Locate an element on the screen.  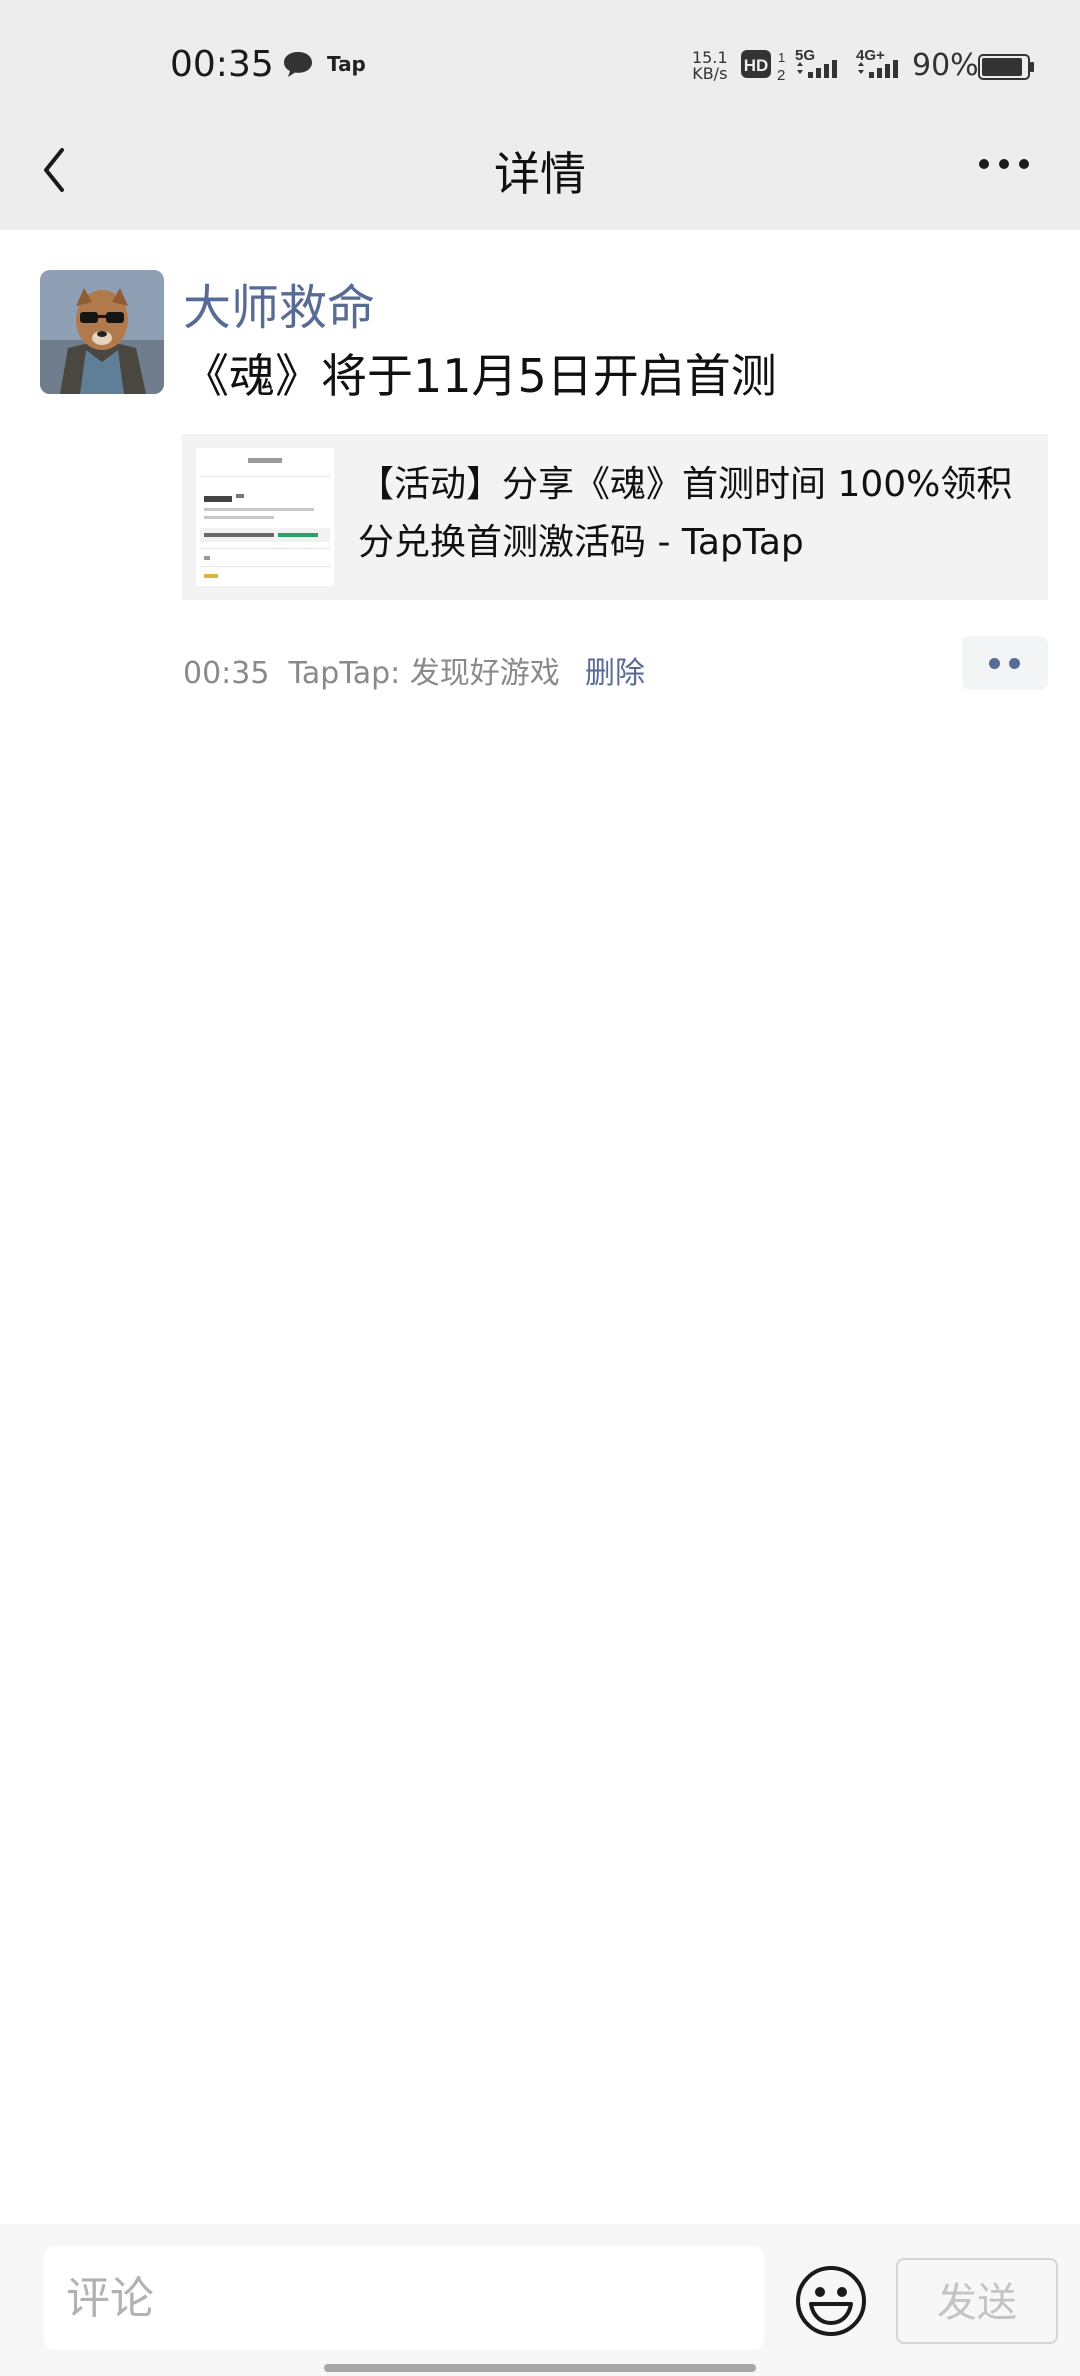
svg-text: 4G+ is located at coordinates (870, 55).